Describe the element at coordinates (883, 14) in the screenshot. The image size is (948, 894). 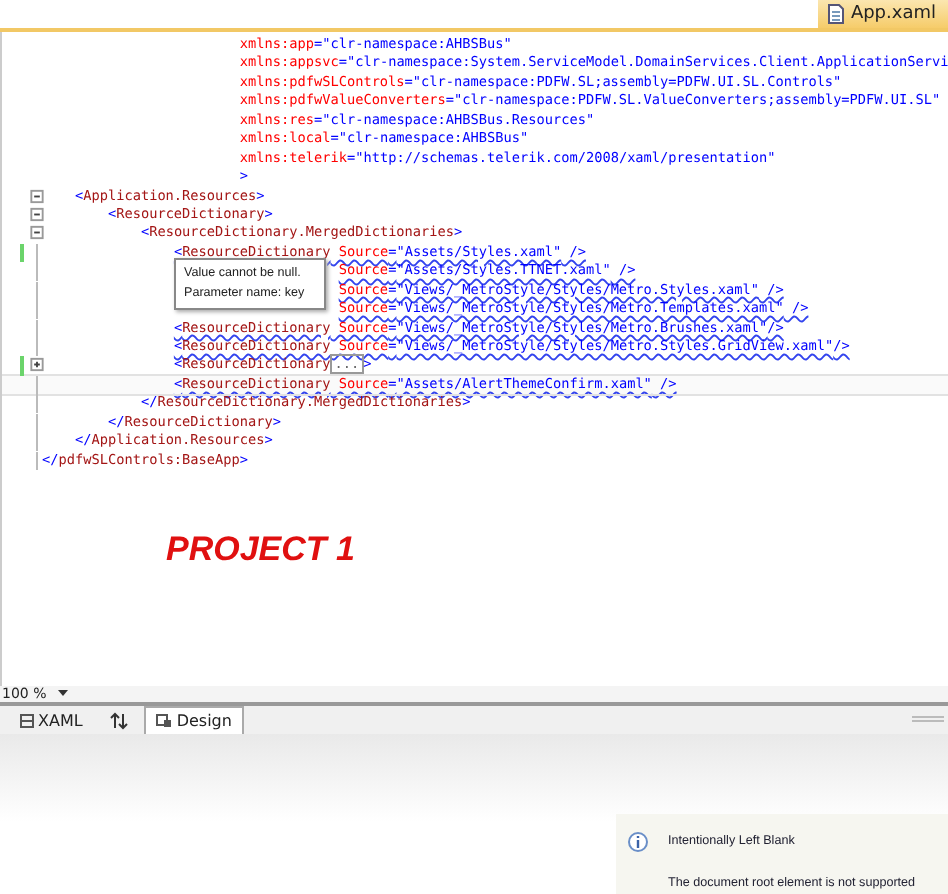
I see `document-tab: App.xaml` at that location.